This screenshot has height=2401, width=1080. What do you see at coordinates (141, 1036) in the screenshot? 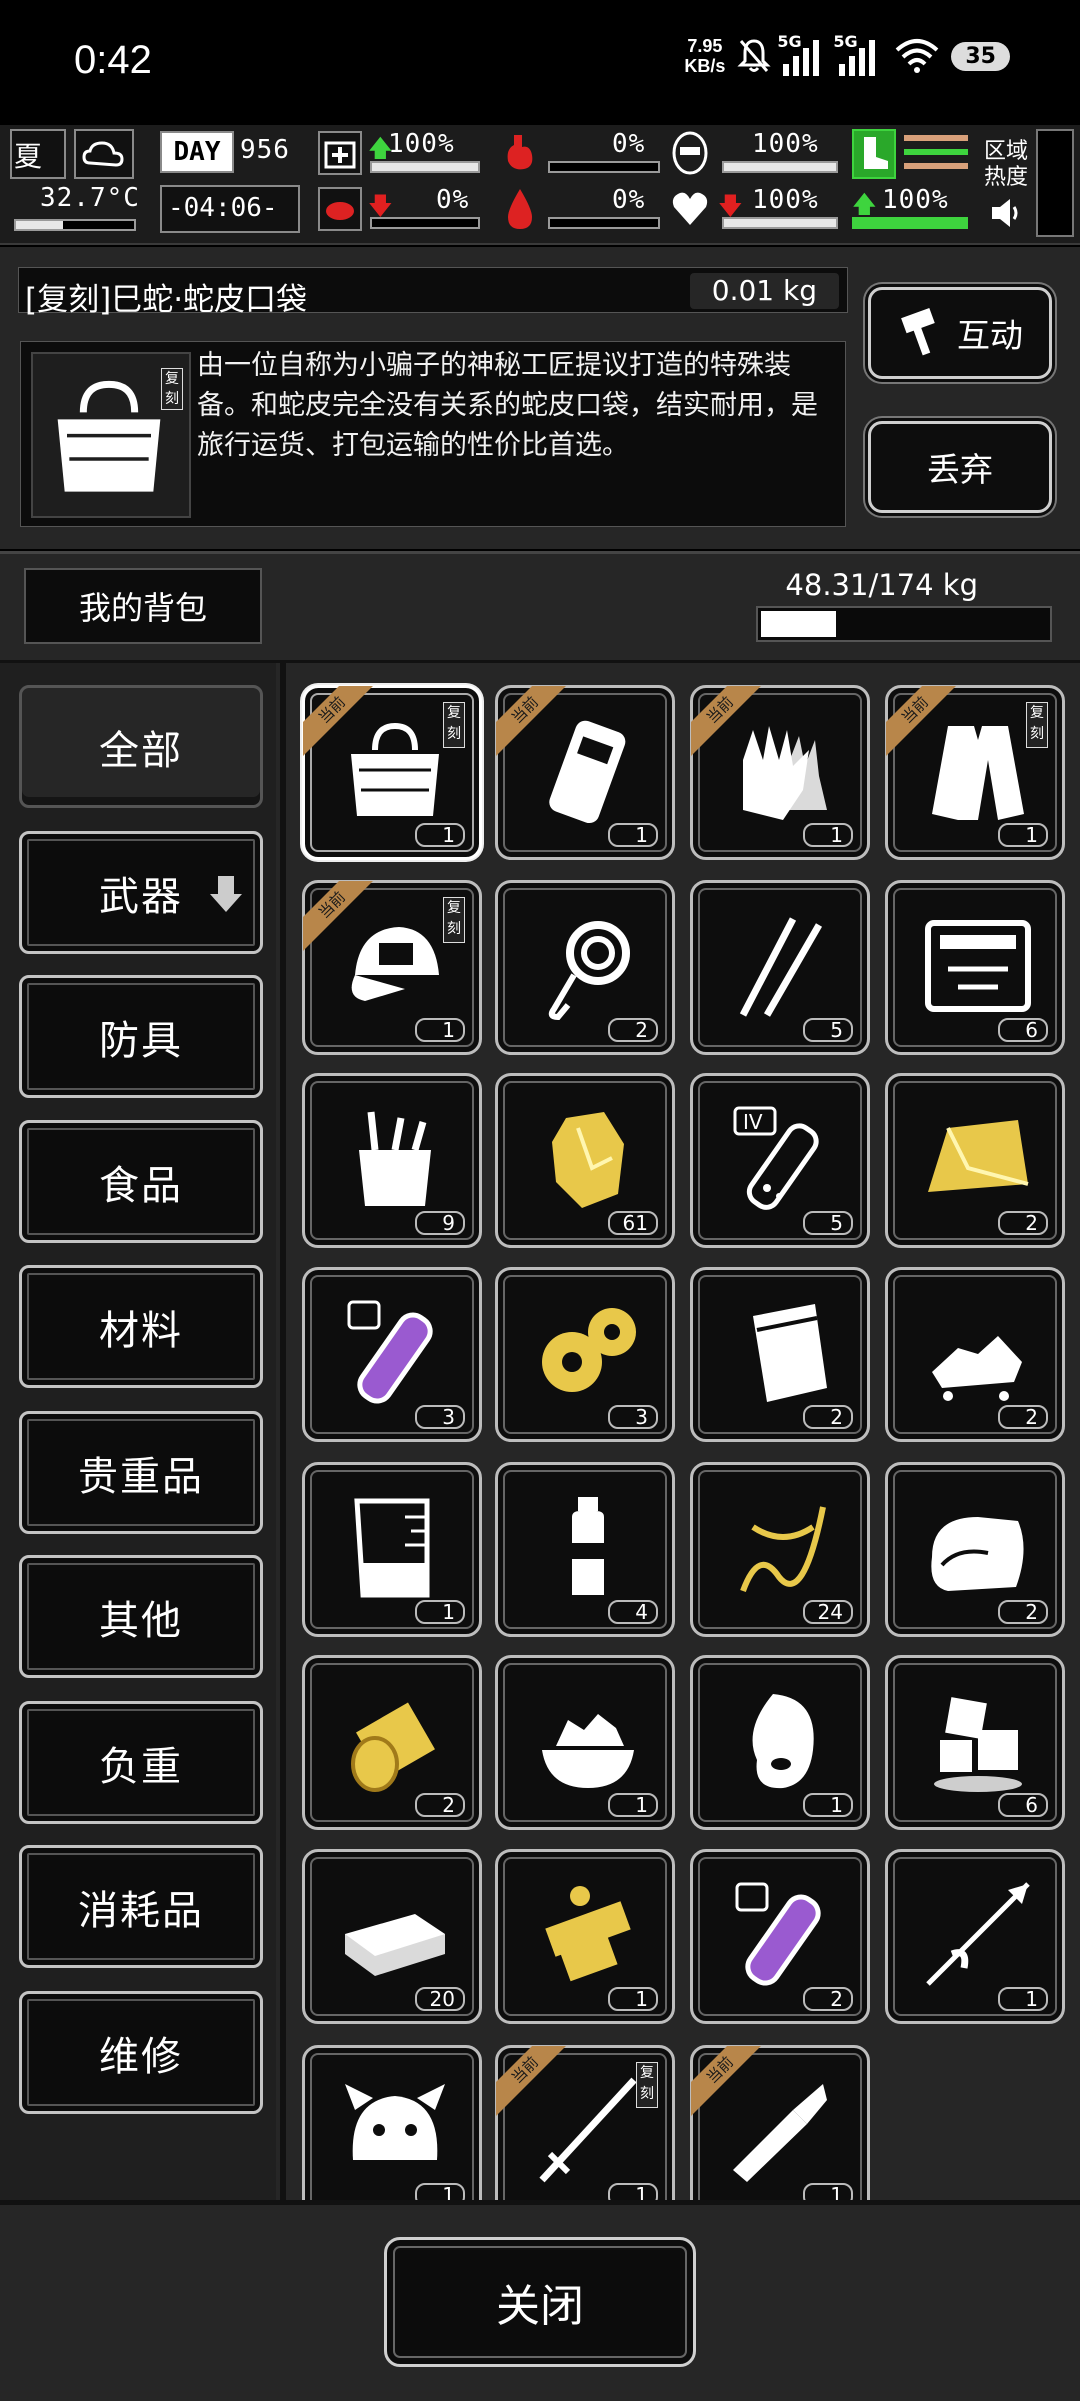
I see `category-armor: 防具` at bounding box center [141, 1036].